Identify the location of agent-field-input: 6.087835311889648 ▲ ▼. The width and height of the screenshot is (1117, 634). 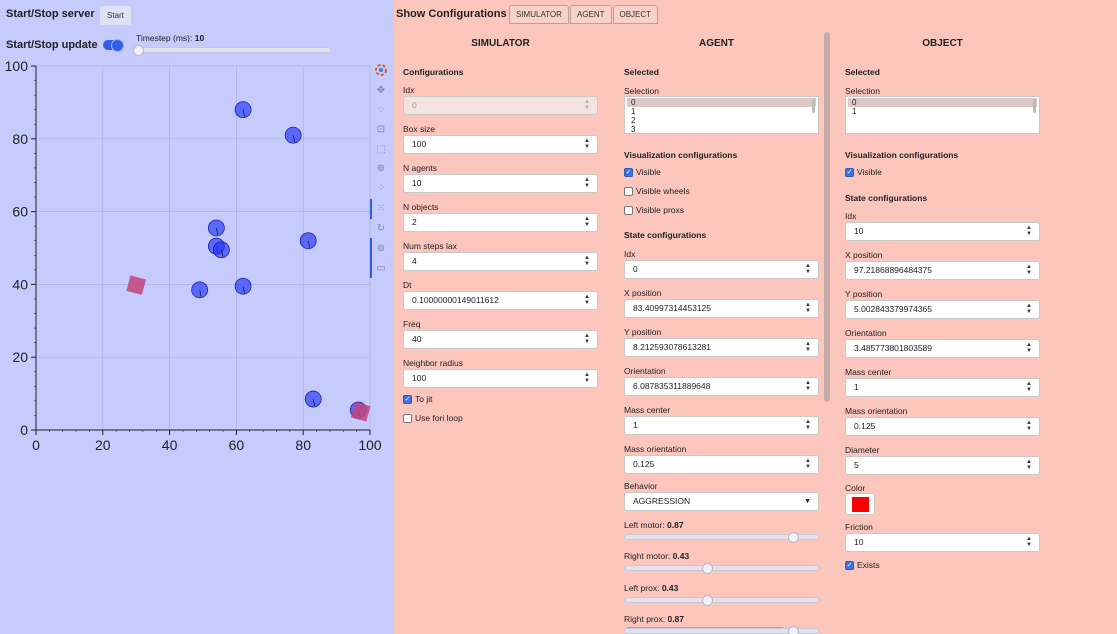
(721, 386).